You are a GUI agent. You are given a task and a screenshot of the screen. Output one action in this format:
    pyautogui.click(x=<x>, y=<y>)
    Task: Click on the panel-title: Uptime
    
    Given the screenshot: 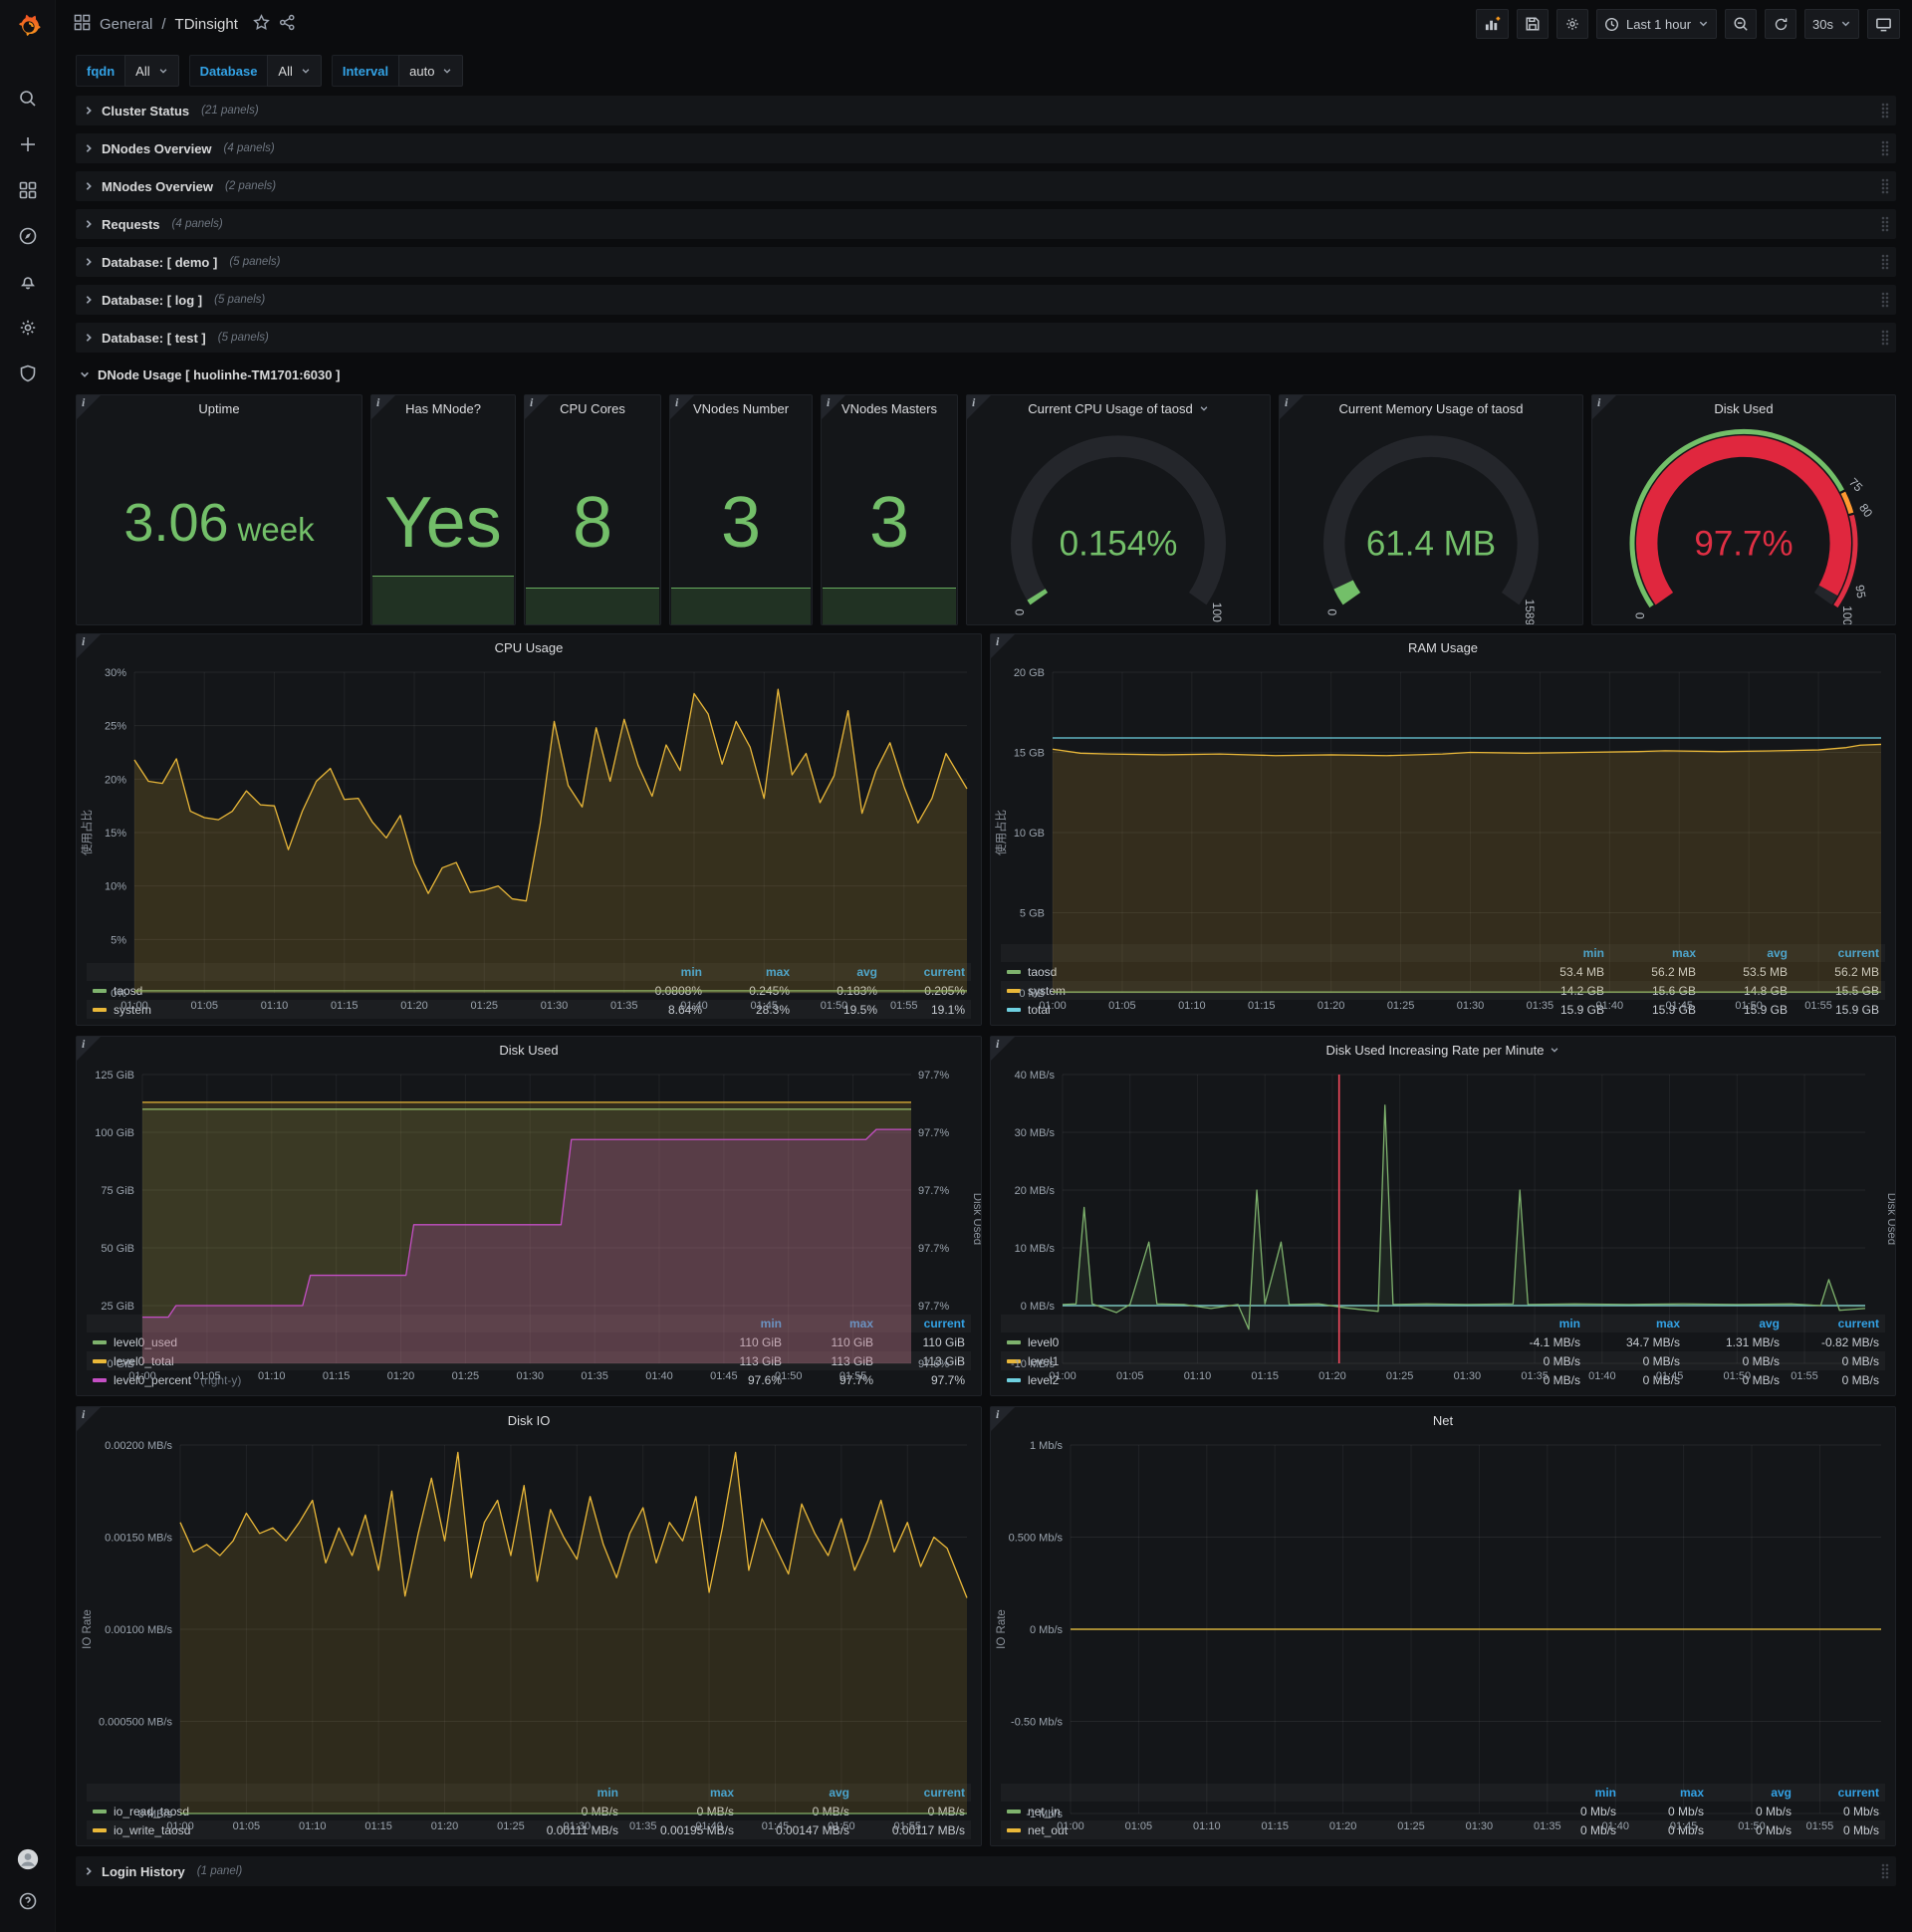 What is the action you would take?
    pyautogui.click(x=219, y=408)
    